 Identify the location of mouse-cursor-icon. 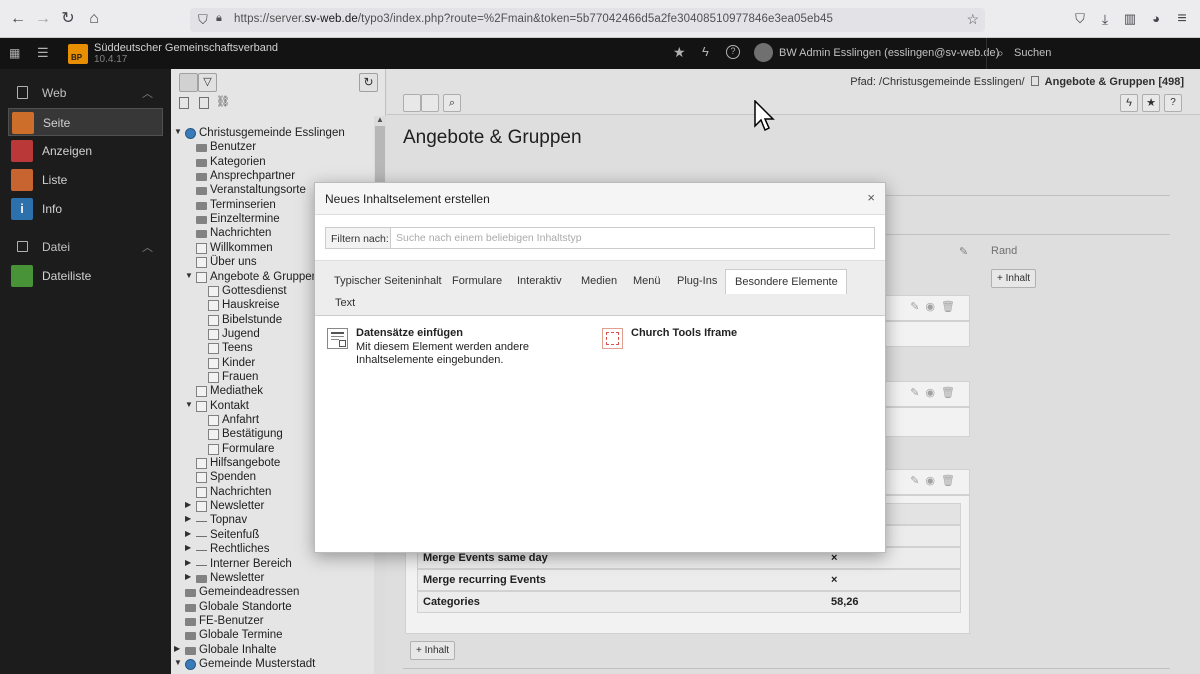
(764, 116).